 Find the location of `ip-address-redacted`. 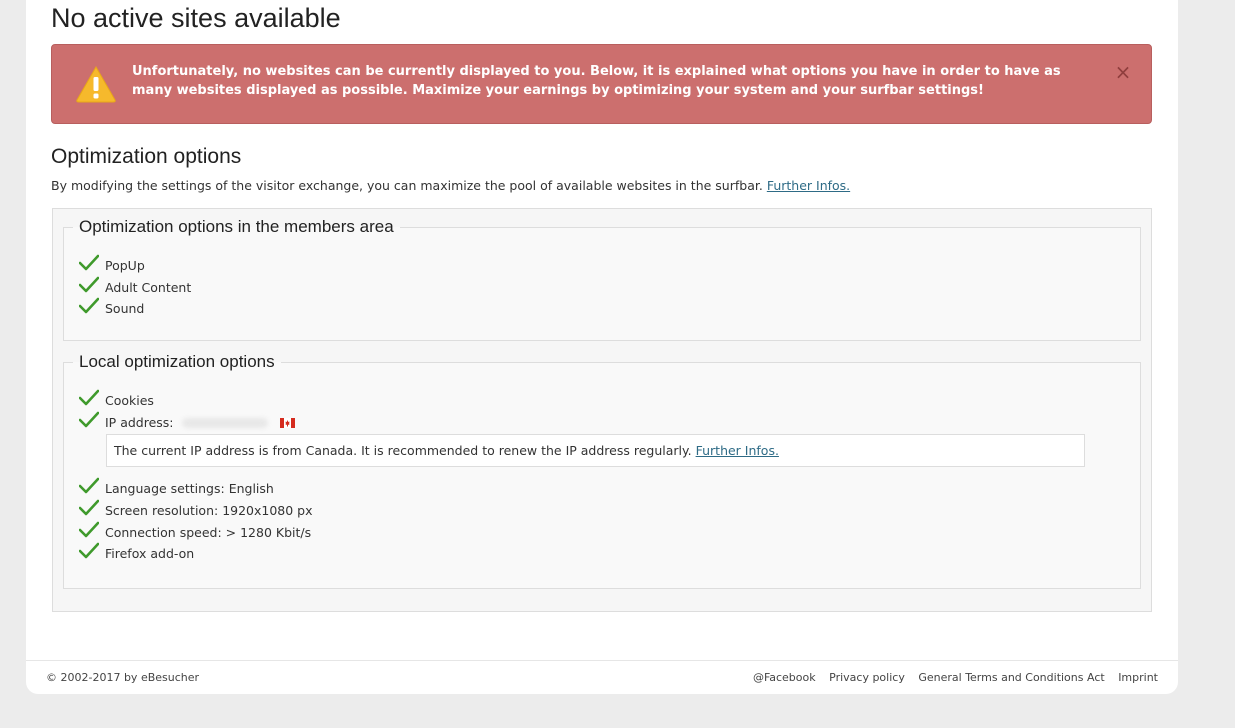

ip-address-redacted is located at coordinates (224, 423).